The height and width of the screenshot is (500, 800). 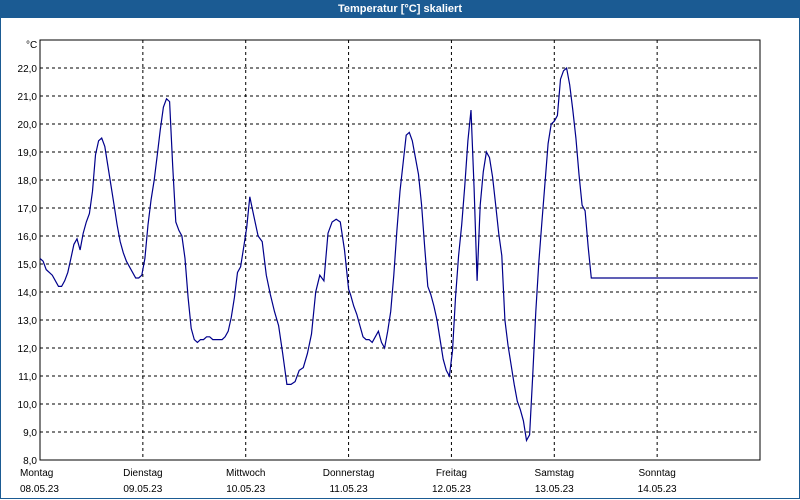 What do you see at coordinates (28, 321) in the screenshot?
I see `y-tick-label: 13,0` at bounding box center [28, 321].